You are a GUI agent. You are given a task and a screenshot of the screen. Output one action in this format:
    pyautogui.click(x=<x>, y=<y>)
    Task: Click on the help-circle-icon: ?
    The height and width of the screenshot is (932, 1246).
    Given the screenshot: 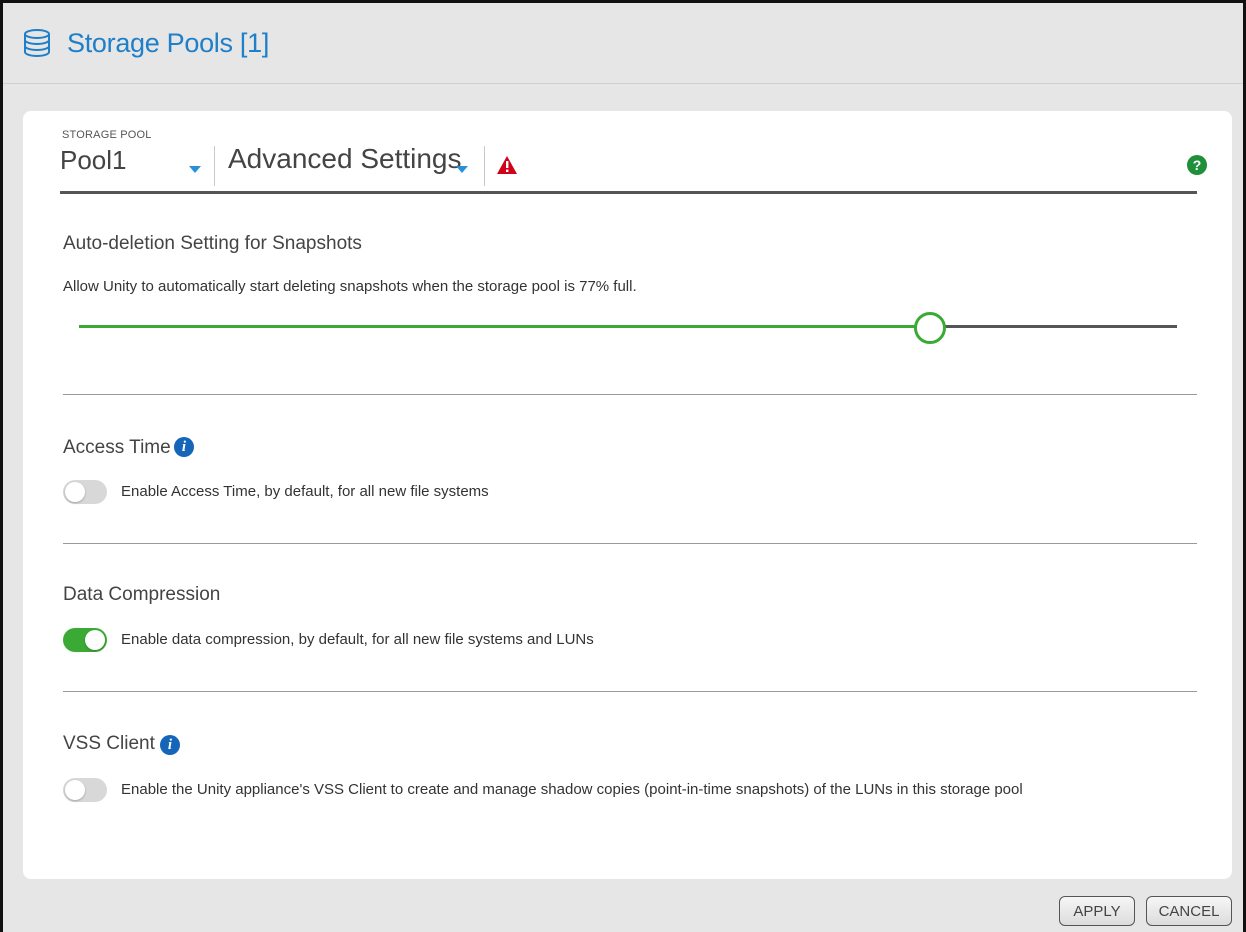 What is the action you would take?
    pyautogui.click(x=1197, y=165)
    